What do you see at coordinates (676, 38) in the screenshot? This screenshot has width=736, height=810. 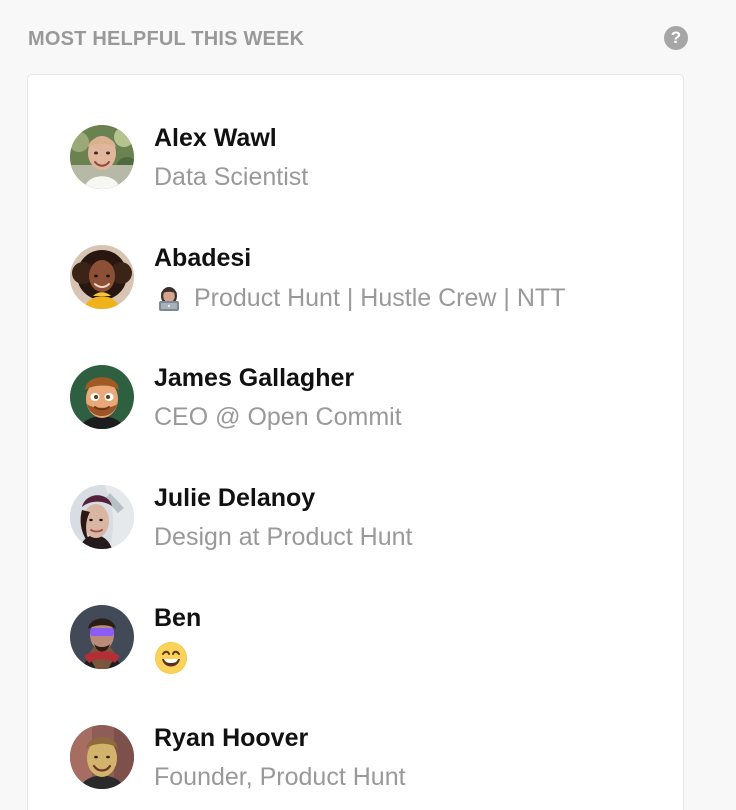 I see `question-circle-icon: ?` at bounding box center [676, 38].